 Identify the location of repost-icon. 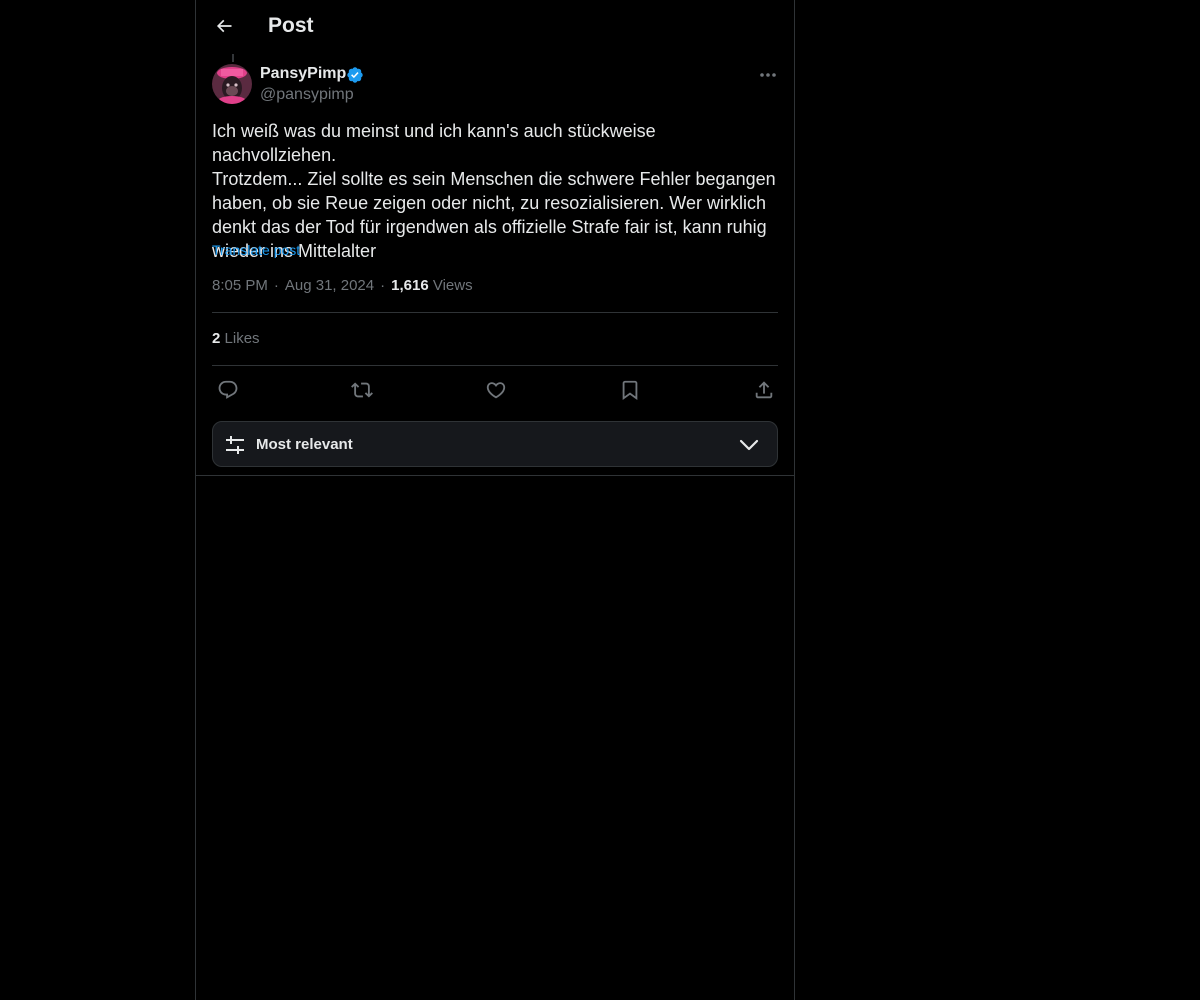
(362, 390).